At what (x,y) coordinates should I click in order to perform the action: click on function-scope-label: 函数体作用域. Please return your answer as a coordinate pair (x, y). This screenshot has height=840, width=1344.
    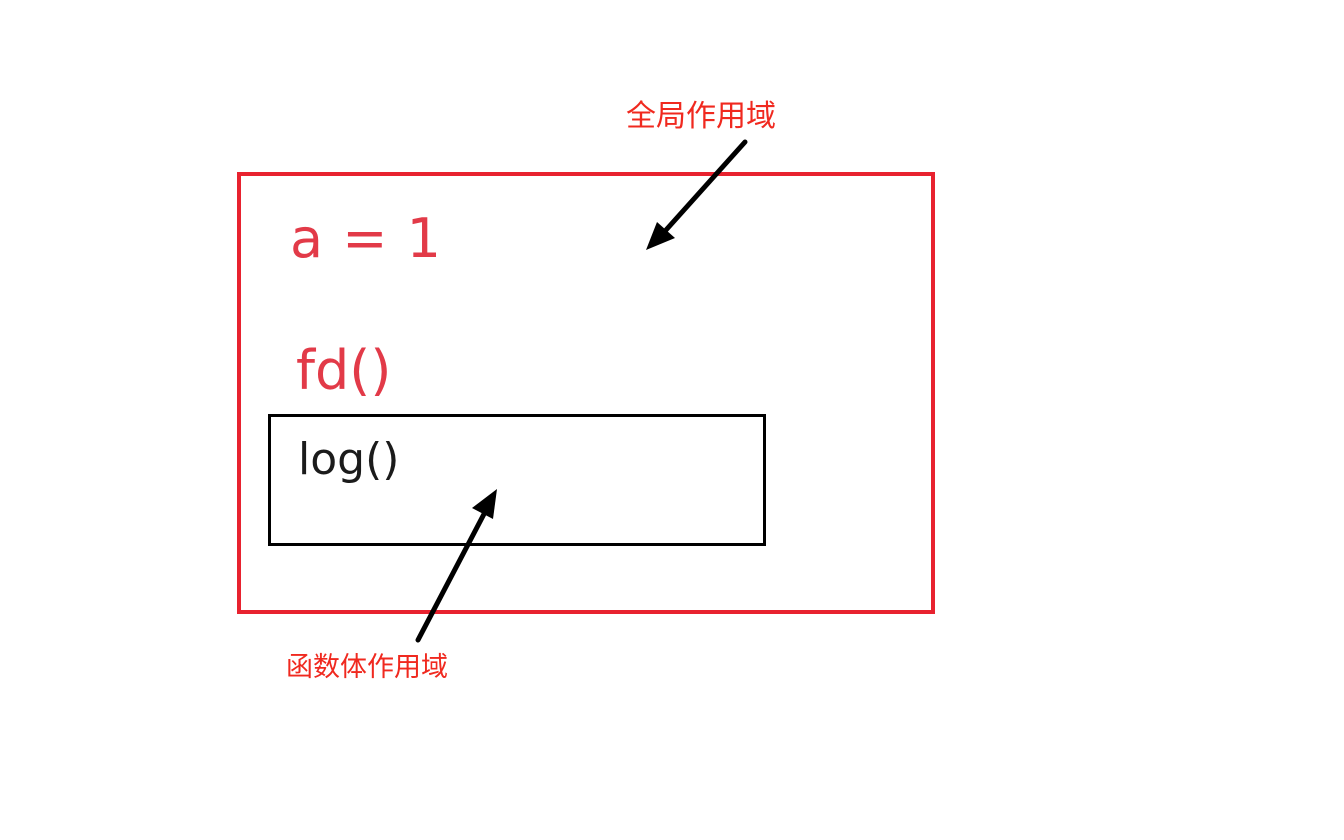
    Looking at the image, I should click on (367, 667).